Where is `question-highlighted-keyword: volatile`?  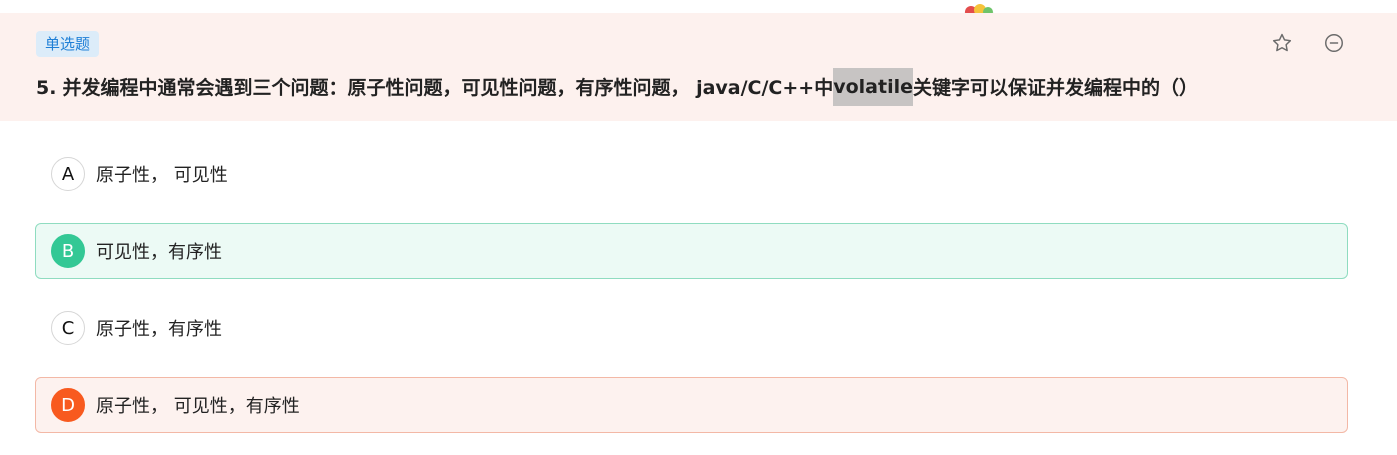
question-highlighted-keyword: volatile is located at coordinates (873, 87).